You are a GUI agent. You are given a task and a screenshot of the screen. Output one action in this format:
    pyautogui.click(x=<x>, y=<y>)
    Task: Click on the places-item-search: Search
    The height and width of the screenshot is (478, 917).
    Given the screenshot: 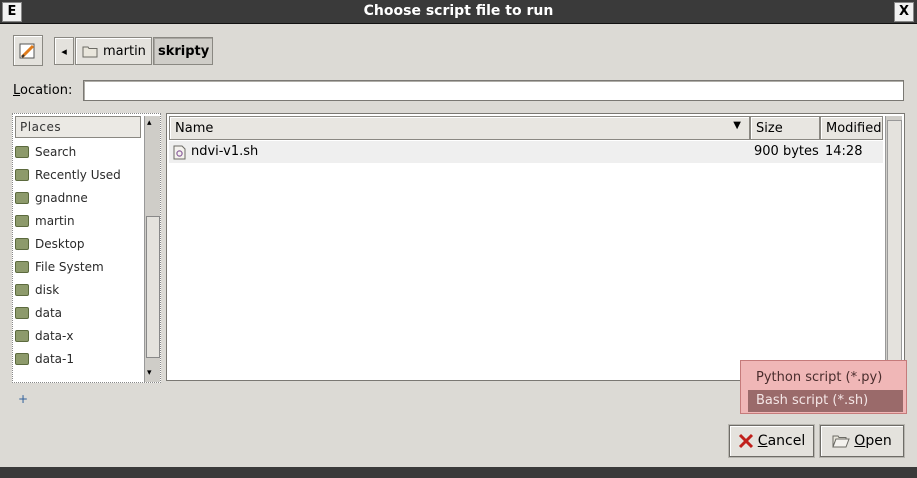 What is the action you would take?
    pyautogui.click(x=78, y=152)
    